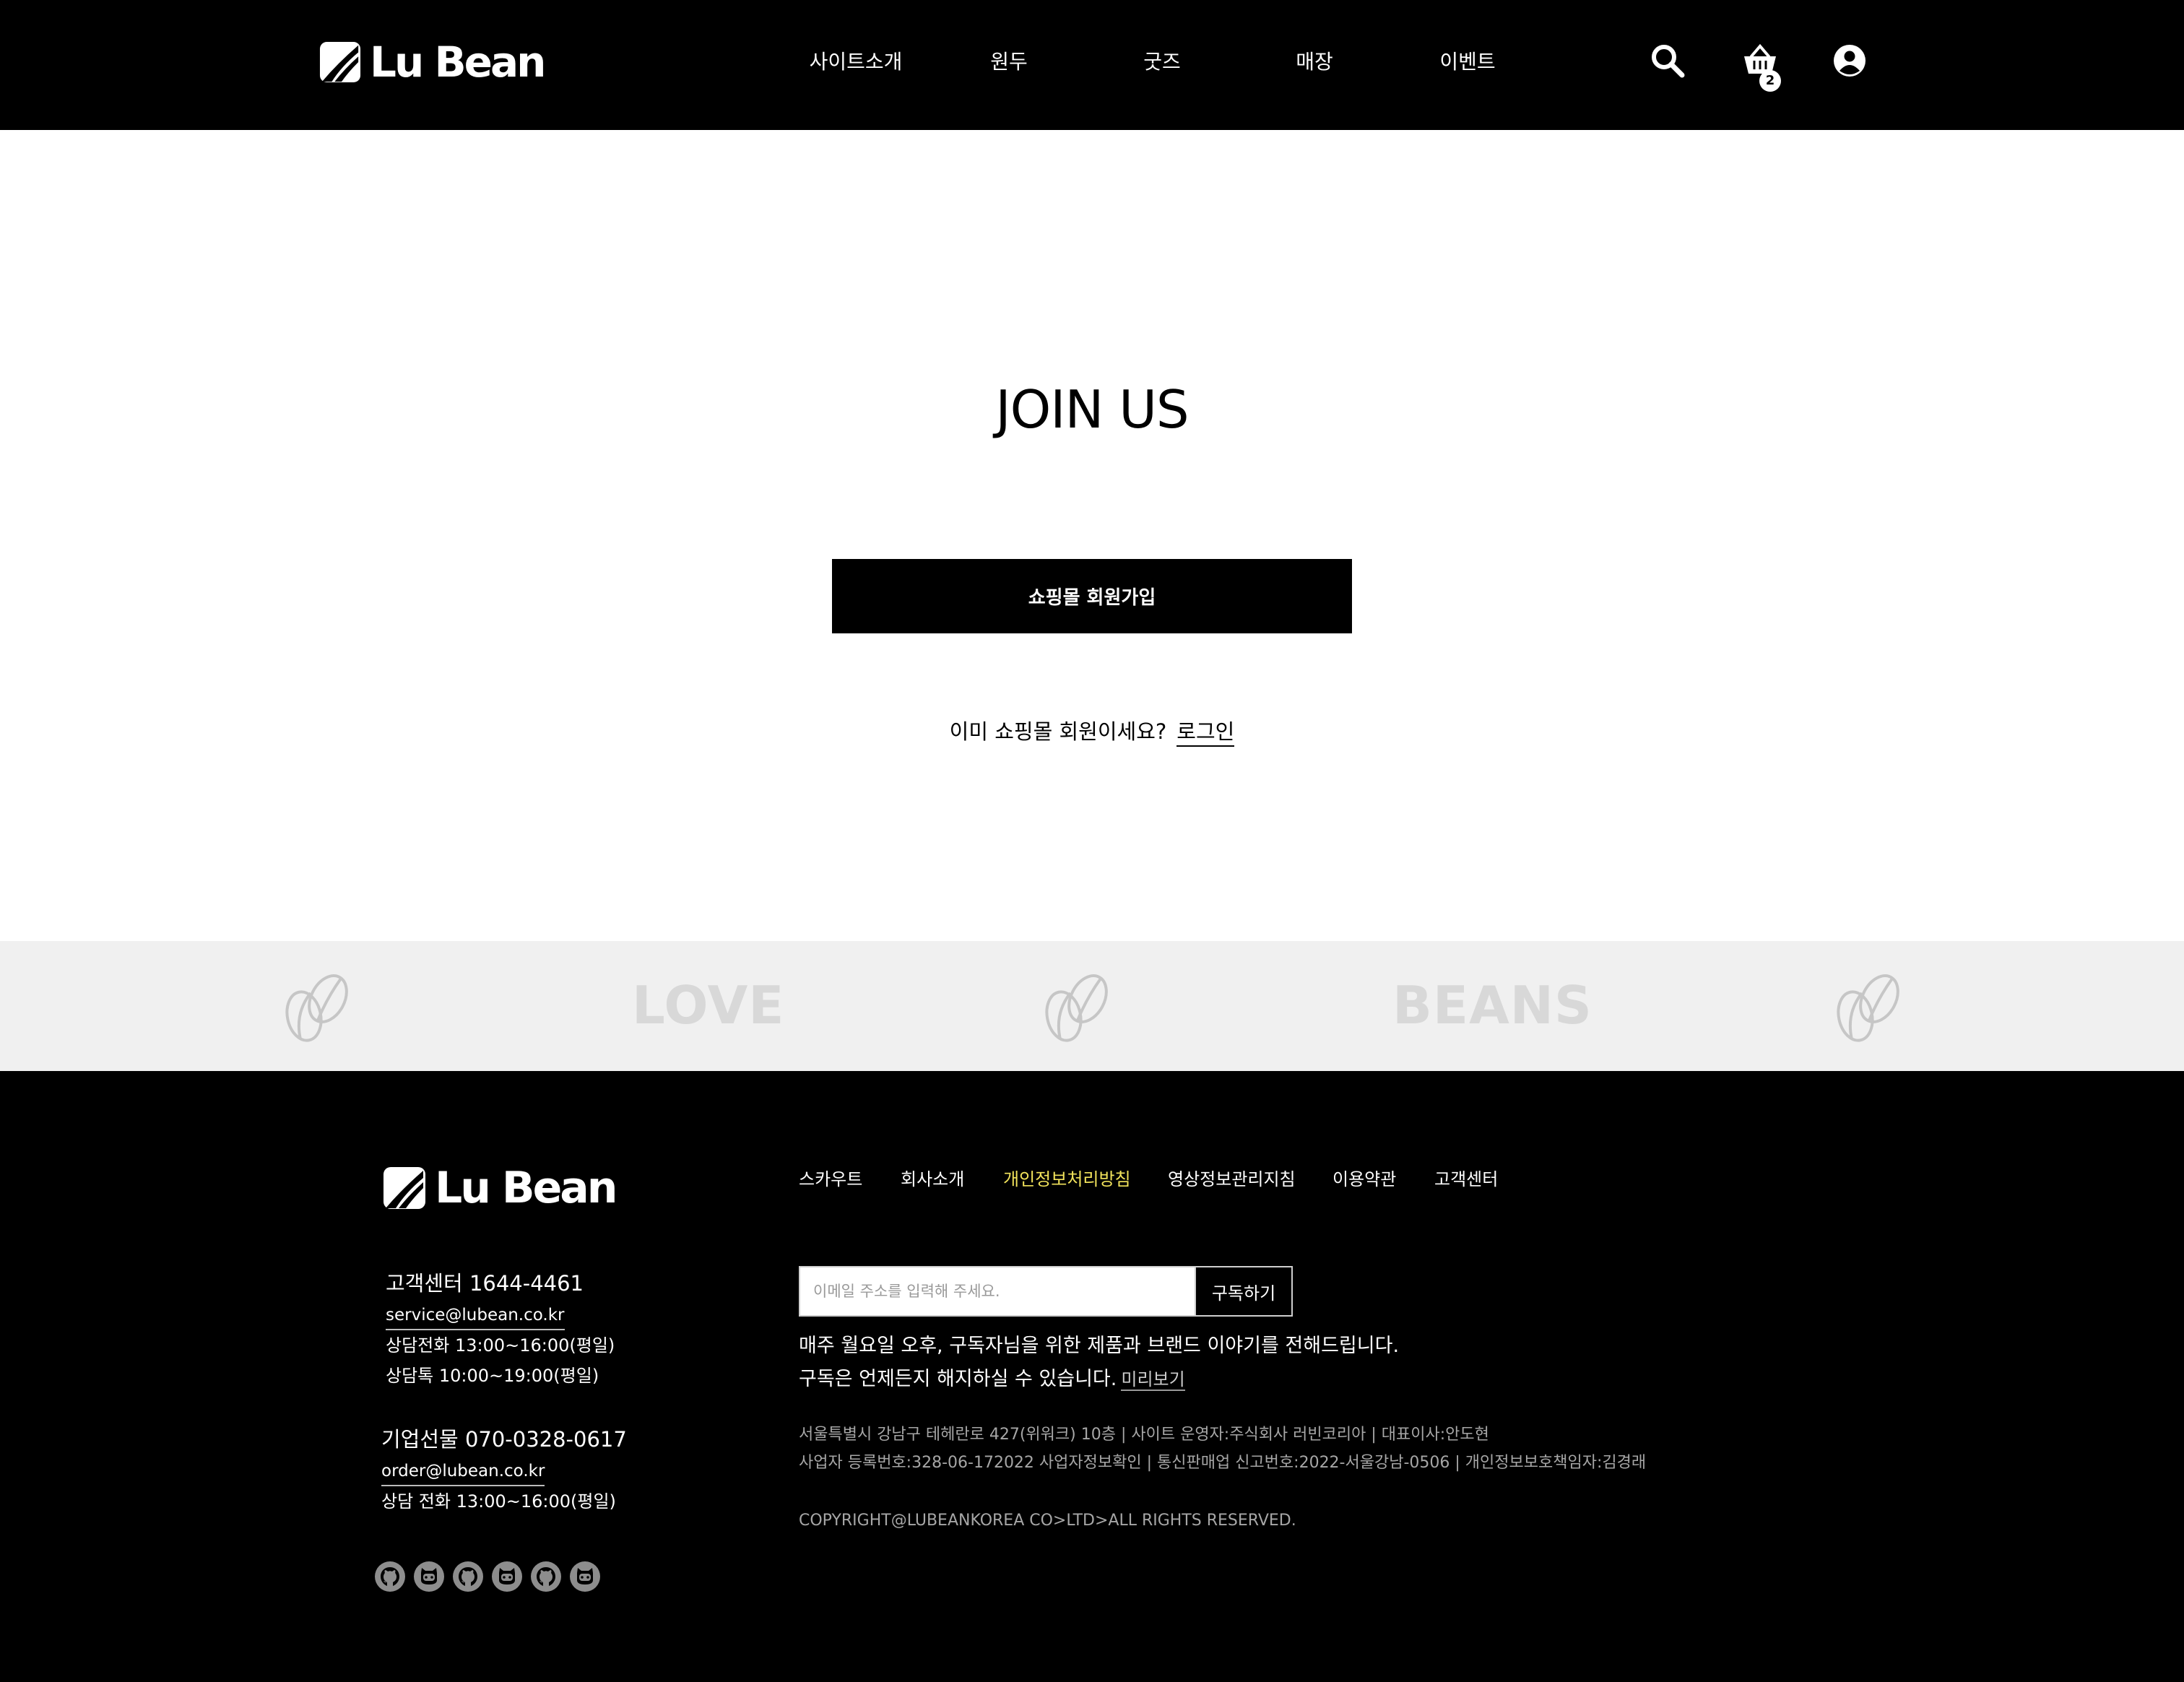 The image size is (2184, 1682). What do you see at coordinates (1205, 733) in the screenshot?
I see `login-link: 로그인` at bounding box center [1205, 733].